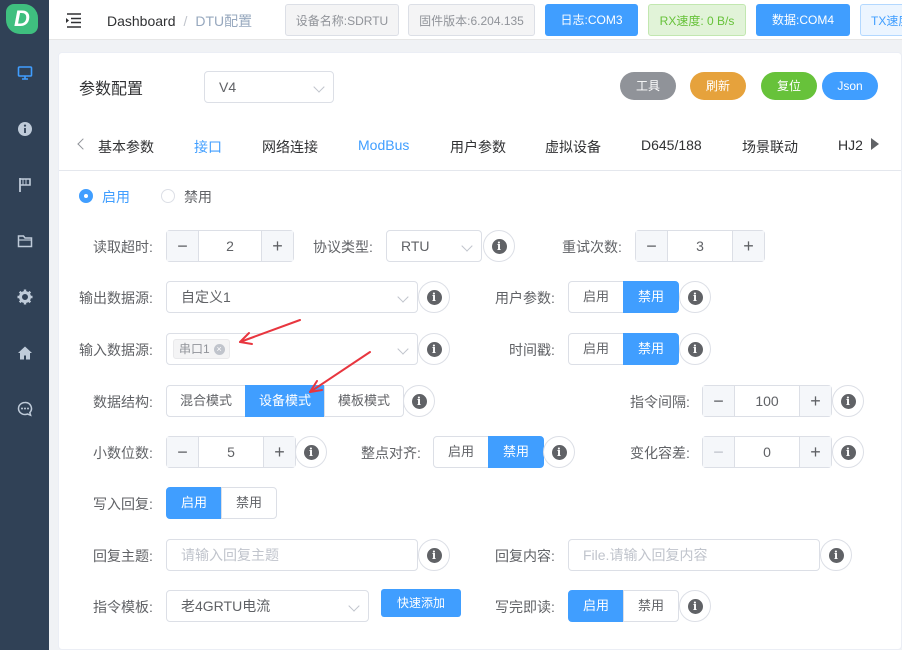 This screenshot has height=650, width=902. What do you see at coordinates (596, 349) in the screenshot?
I see `timestamp-enable: 启用` at bounding box center [596, 349].